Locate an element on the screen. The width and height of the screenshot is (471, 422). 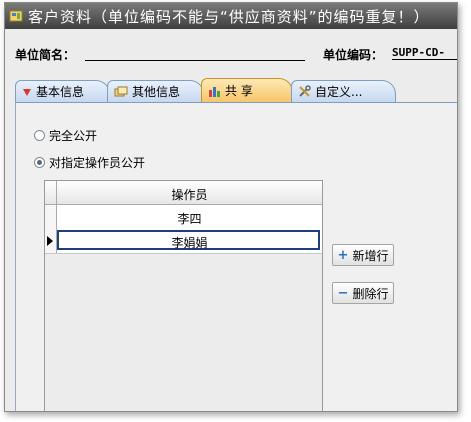
table-row-current: 李娟娟 is located at coordinates (183, 241).